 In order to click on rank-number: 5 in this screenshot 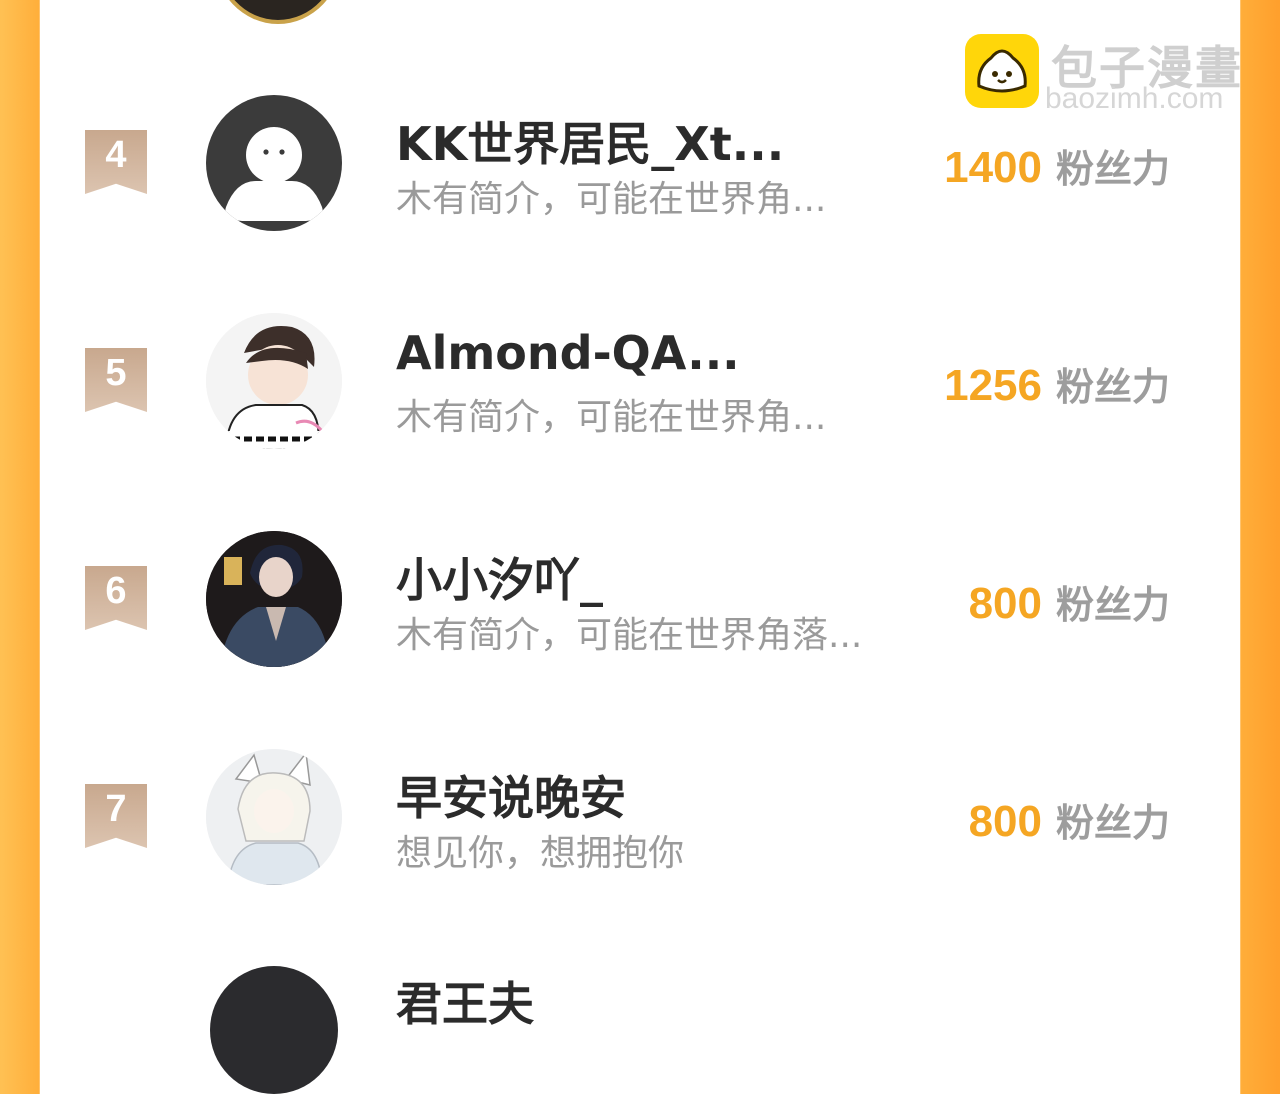, I will do `click(116, 373)`.